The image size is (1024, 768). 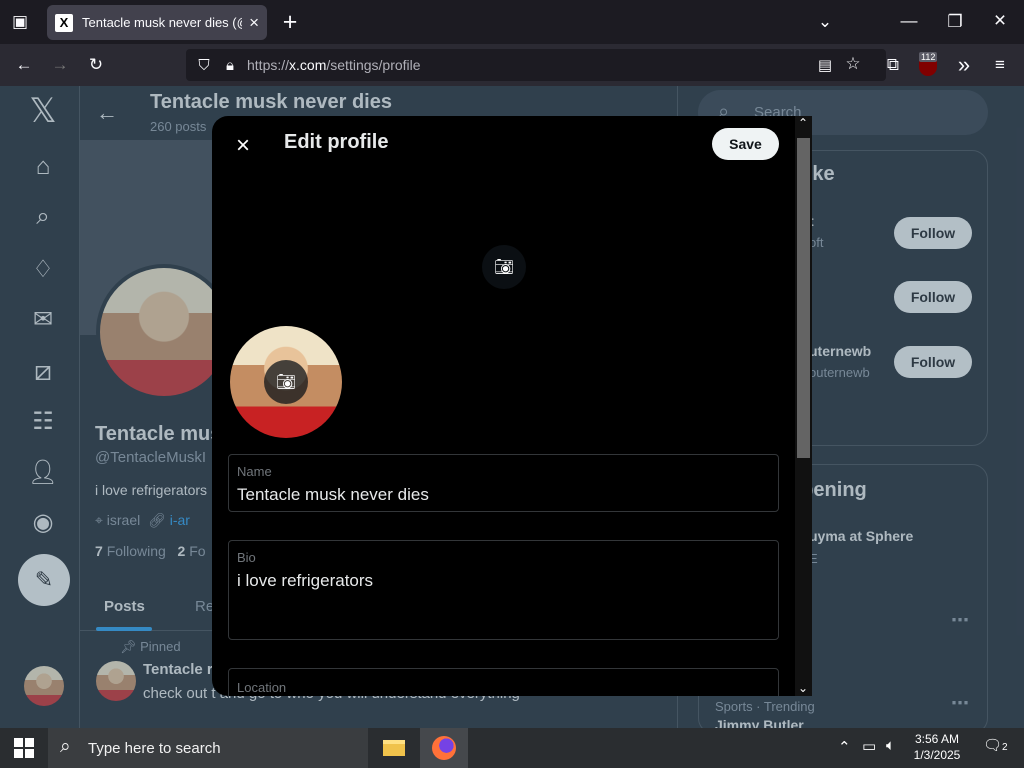 I want to click on firefox-logo, so click(x=444, y=748).